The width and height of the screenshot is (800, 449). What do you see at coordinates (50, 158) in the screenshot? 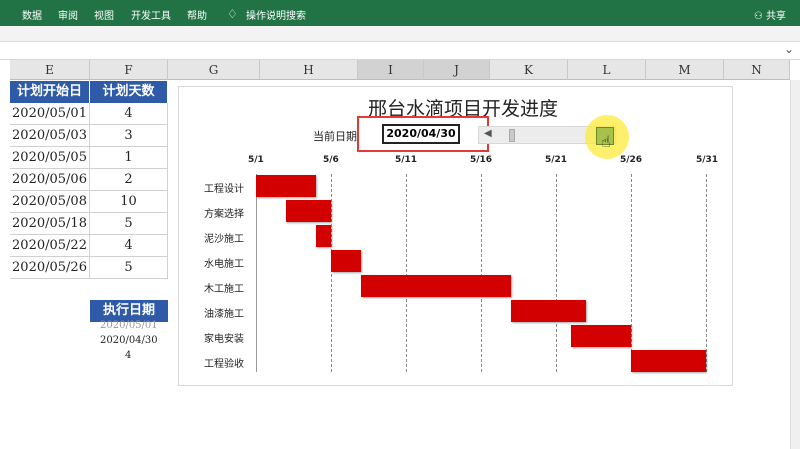
I see `cell-start-3: 2020/05/05` at bounding box center [50, 158].